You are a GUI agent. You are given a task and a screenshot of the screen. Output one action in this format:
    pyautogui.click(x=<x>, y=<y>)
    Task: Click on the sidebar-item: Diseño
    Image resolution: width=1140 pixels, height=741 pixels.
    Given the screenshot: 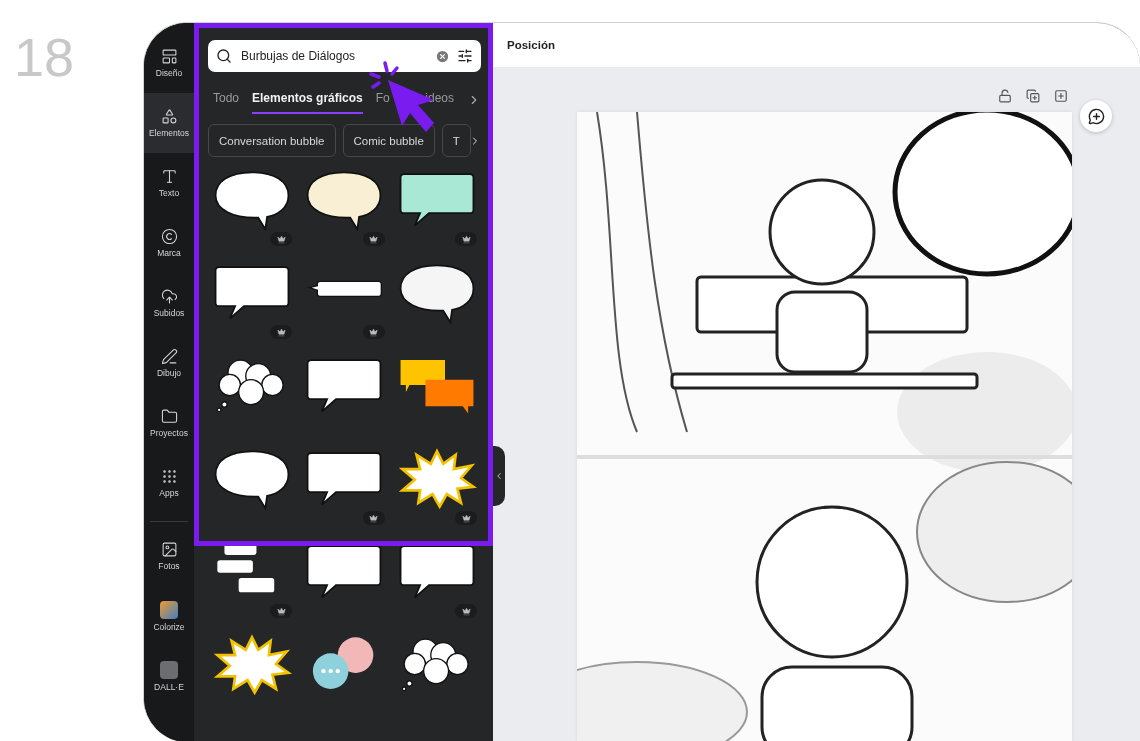 What is the action you would take?
    pyautogui.click(x=169, y=63)
    